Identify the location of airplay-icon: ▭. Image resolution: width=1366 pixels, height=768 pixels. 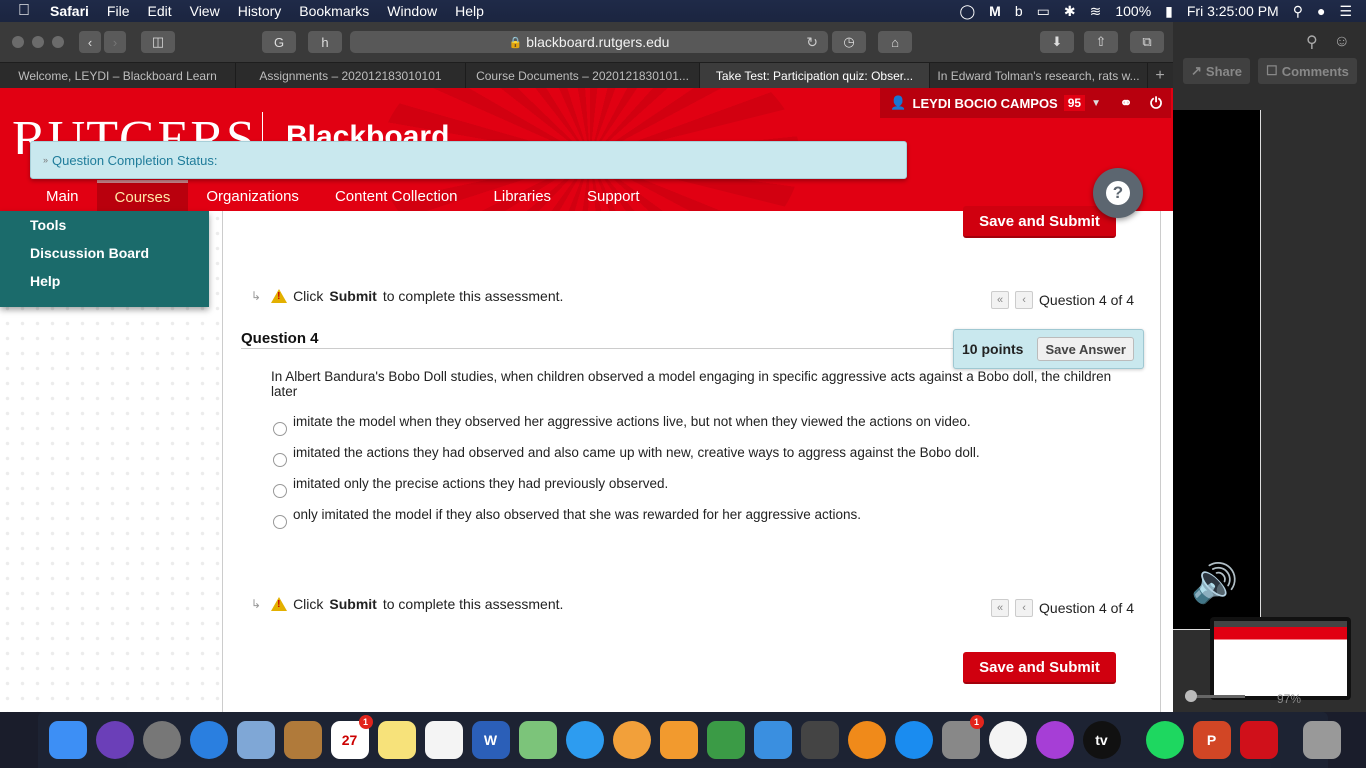
(1043, 11).